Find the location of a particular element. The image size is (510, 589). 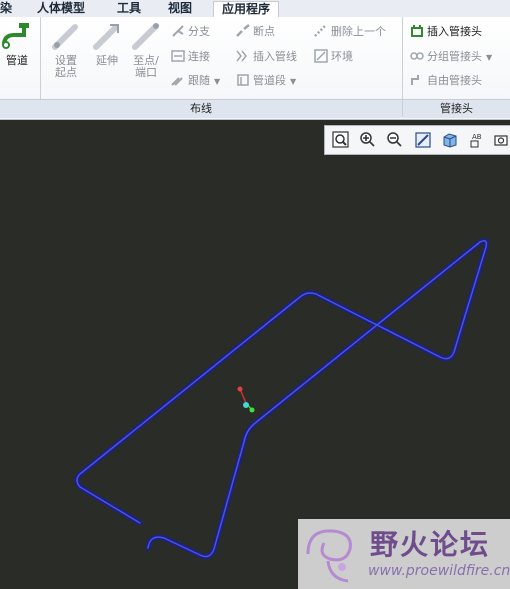

to-point-button: 至点/ 端口 is located at coordinates (146, 50).